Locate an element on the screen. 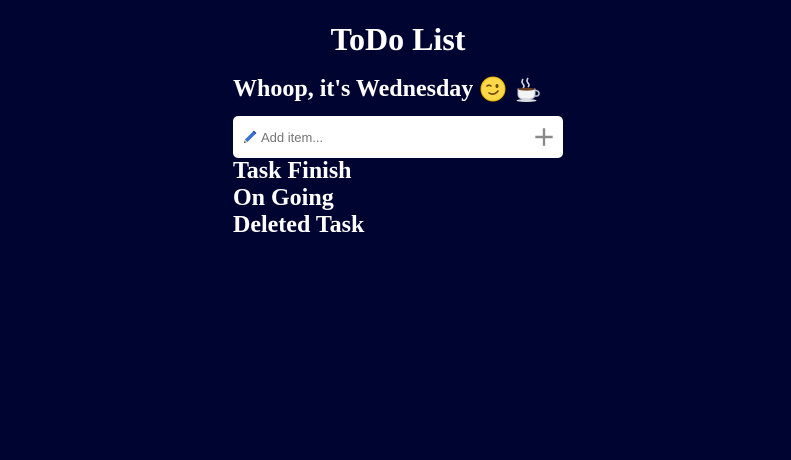 Image resolution: width=791 pixels, height=460 pixels. section-task-finish: Task Finish is located at coordinates (298, 171).